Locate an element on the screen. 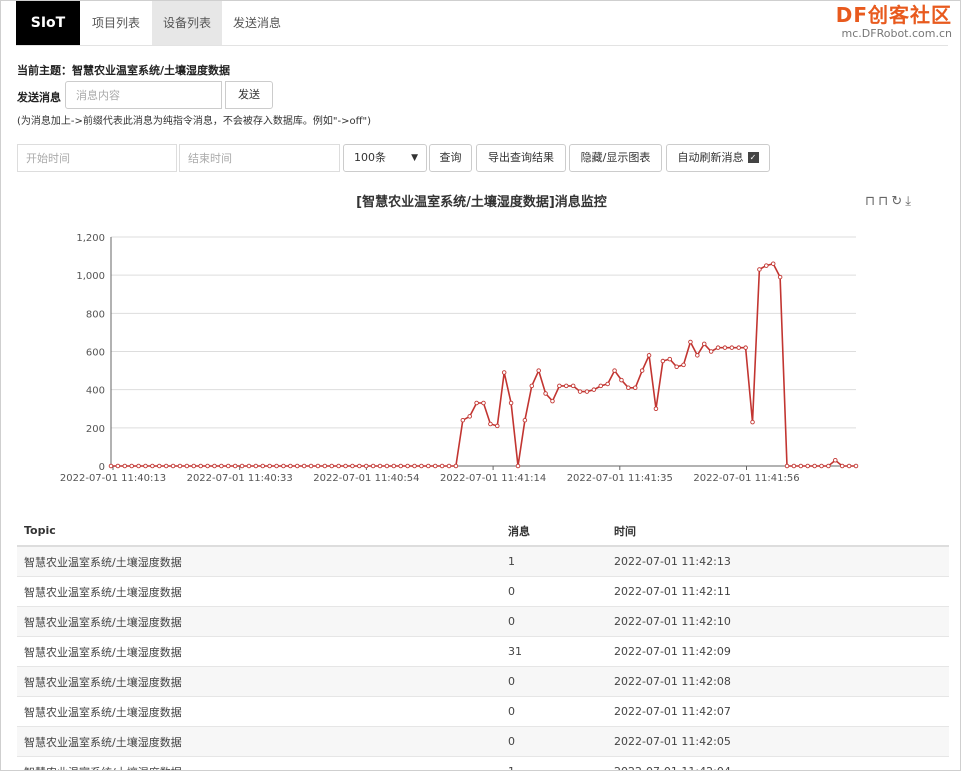  table-header-row: Topic 消息 时间 is located at coordinates (483, 531).